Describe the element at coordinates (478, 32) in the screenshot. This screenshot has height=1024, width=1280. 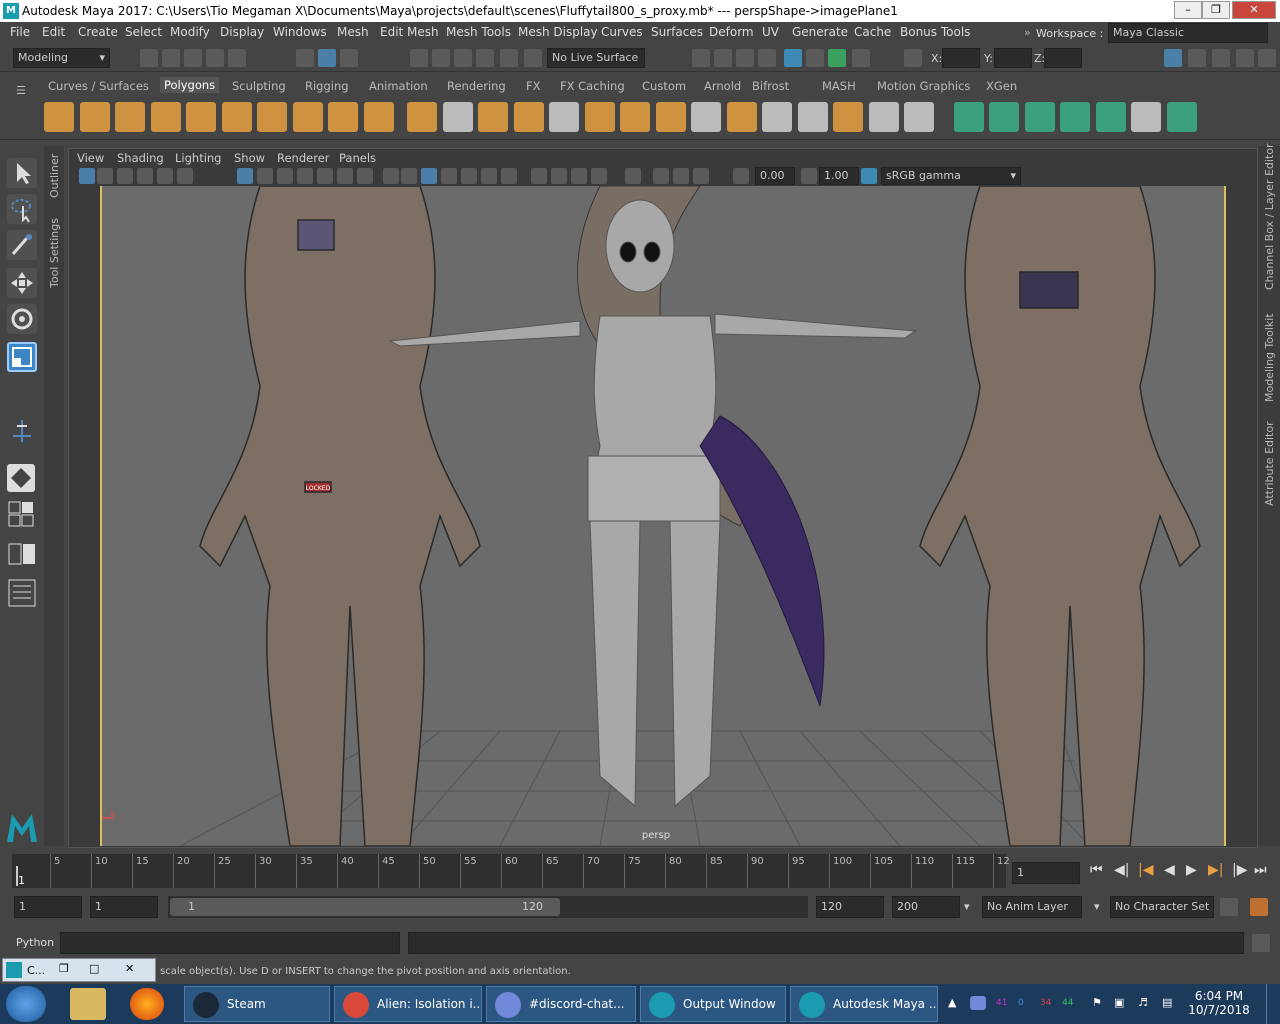
I see `menu-mesh-tools: Mesh Tools` at that location.